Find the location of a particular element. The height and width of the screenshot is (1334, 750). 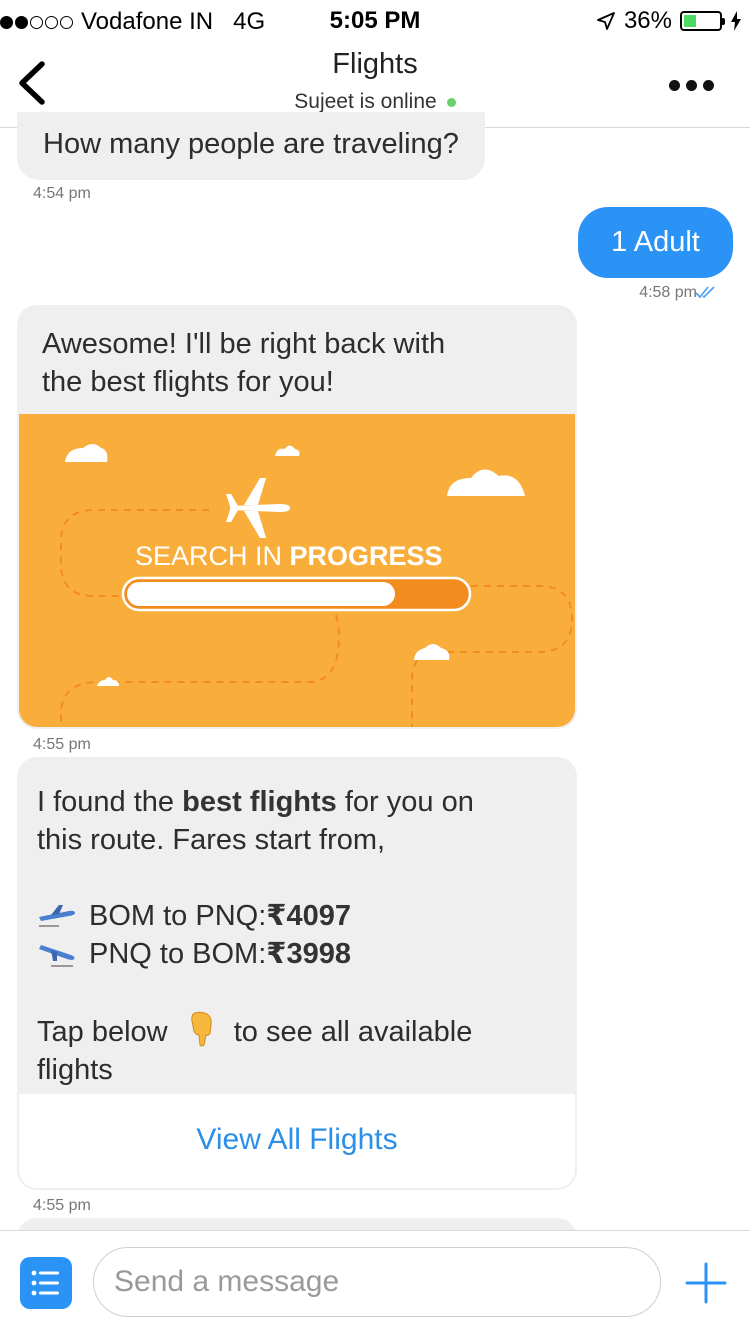

text-segment: to see all available is located at coordinates (353, 1032).